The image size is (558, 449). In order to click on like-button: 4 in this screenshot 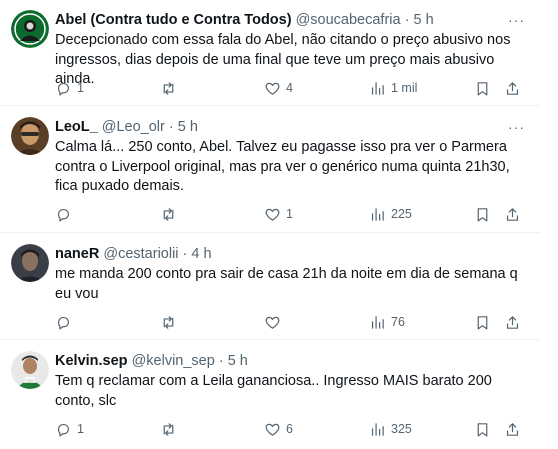, I will do `click(278, 88)`.